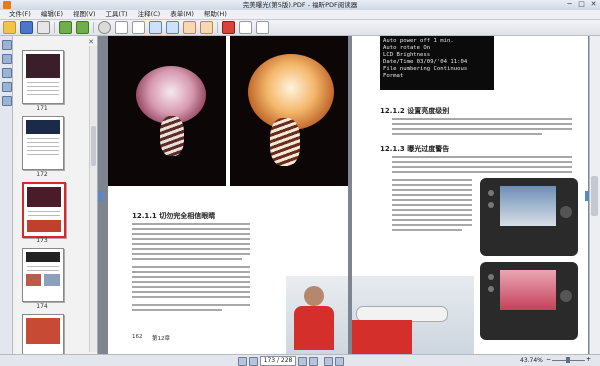  Describe the element at coordinates (93, 199) in the screenshot. I see `thumbnail-scrollbar` at that location.